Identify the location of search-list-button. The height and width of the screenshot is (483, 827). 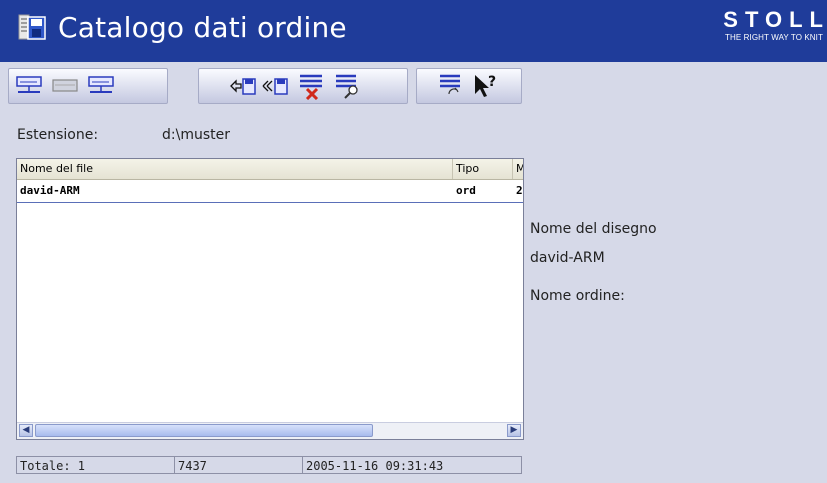
(347, 86).